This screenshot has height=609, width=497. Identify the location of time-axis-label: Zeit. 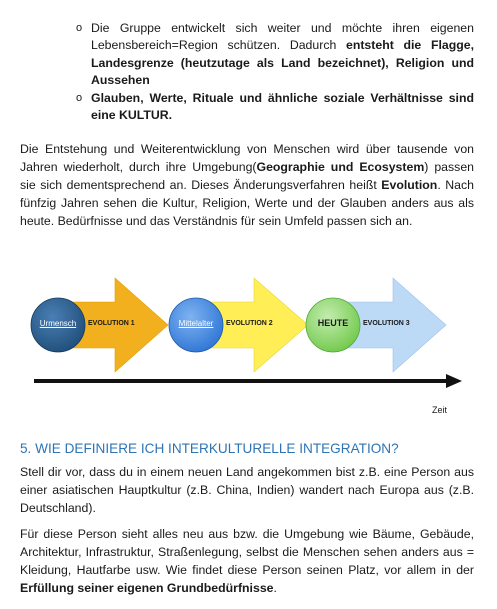
(440, 410).